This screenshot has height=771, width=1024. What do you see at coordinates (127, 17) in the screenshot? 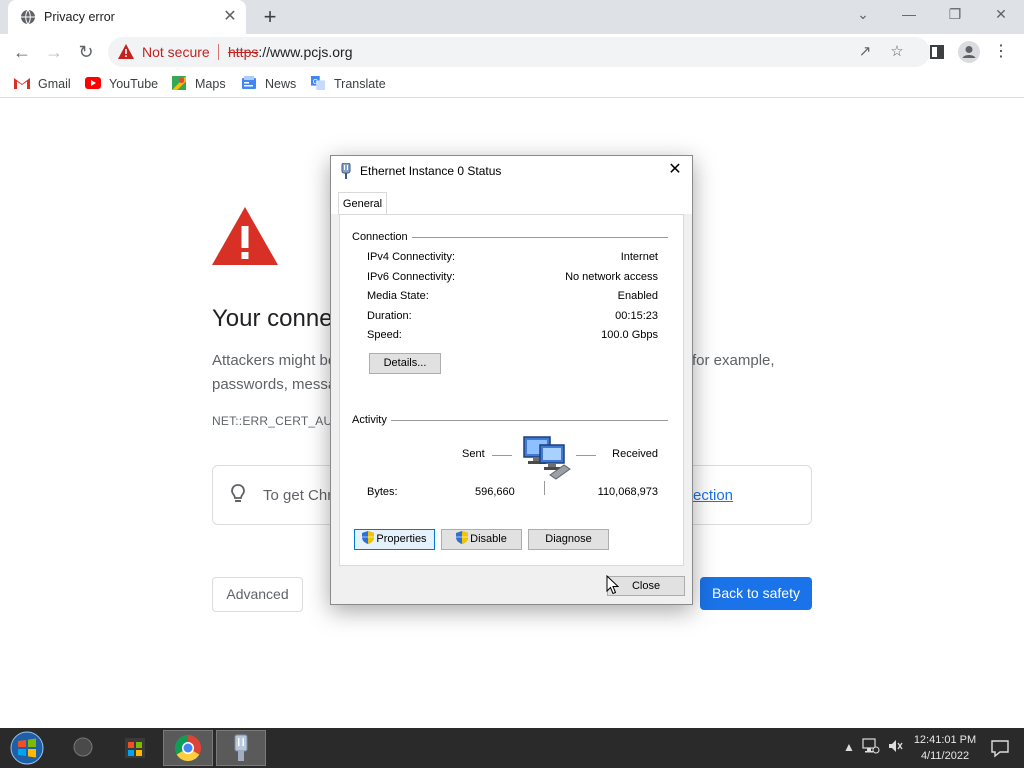
I see `tab-privacy-error: Privacy error ✕` at bounding box center [127, 17].